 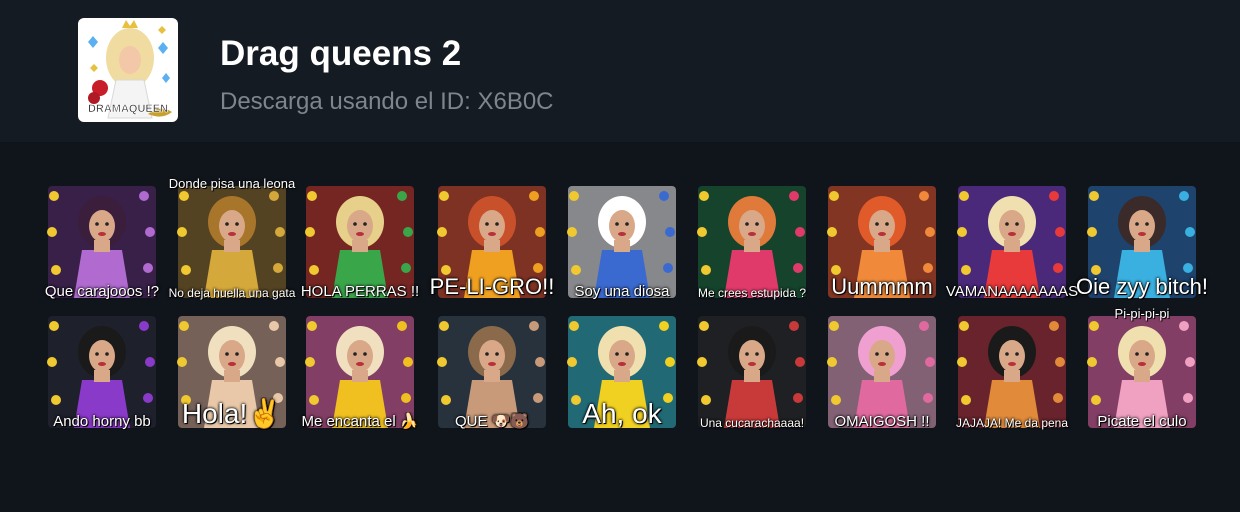 I want to click on sticker-caption: QUE 🐶🐻, so click(x=492, y=421).